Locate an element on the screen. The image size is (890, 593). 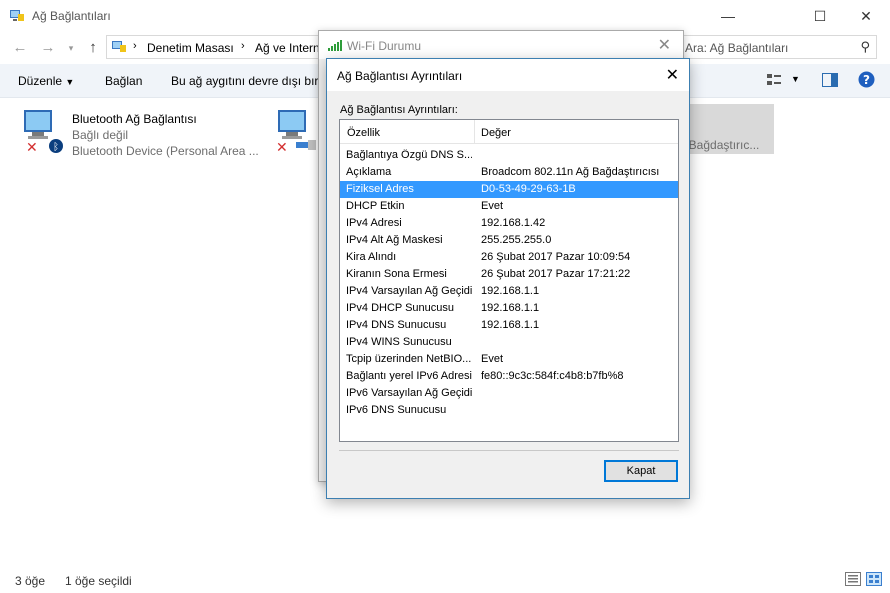
recent-locations-chevron-icon: ▾ is located at coordinates (71, 48).